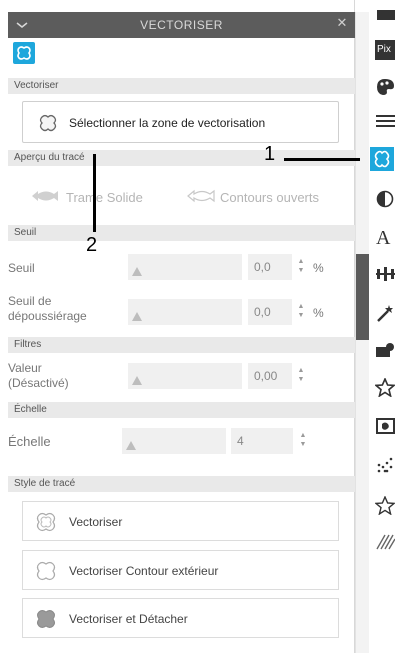 Image resolution: width=395 pixels, height=653 pixels. Describe the element at coordinates (96, 522) in the screenshot. I see `vectoriser-label: Vectoriser` at that location.